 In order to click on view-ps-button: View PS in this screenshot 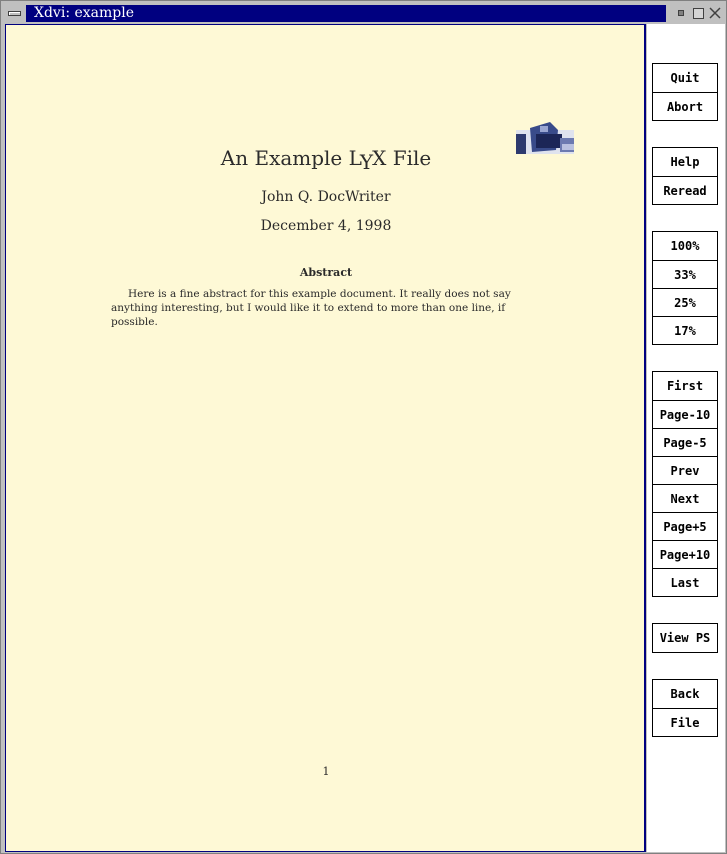, I will do `click(685, 638)`.